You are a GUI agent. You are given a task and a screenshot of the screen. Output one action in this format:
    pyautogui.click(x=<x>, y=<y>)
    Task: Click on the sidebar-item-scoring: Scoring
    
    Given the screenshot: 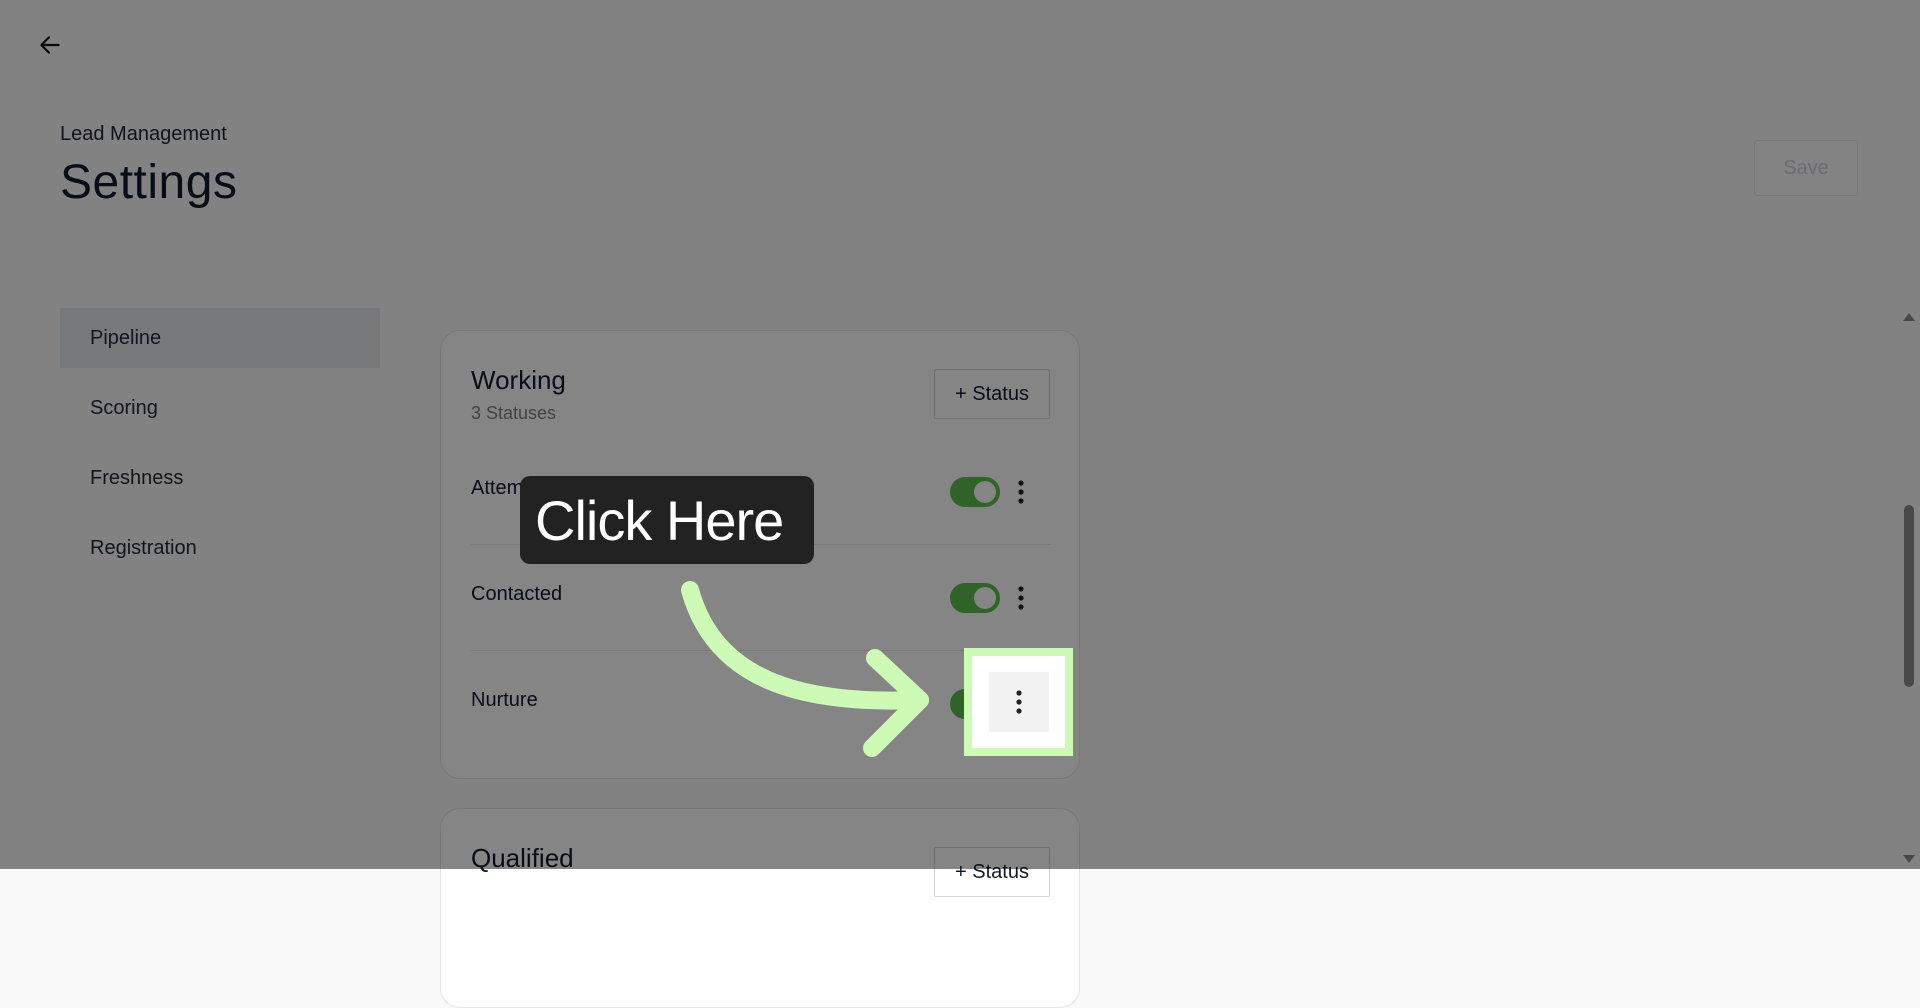 What is the action you would take?
    pyautogui.click(x=220, y=408)
    